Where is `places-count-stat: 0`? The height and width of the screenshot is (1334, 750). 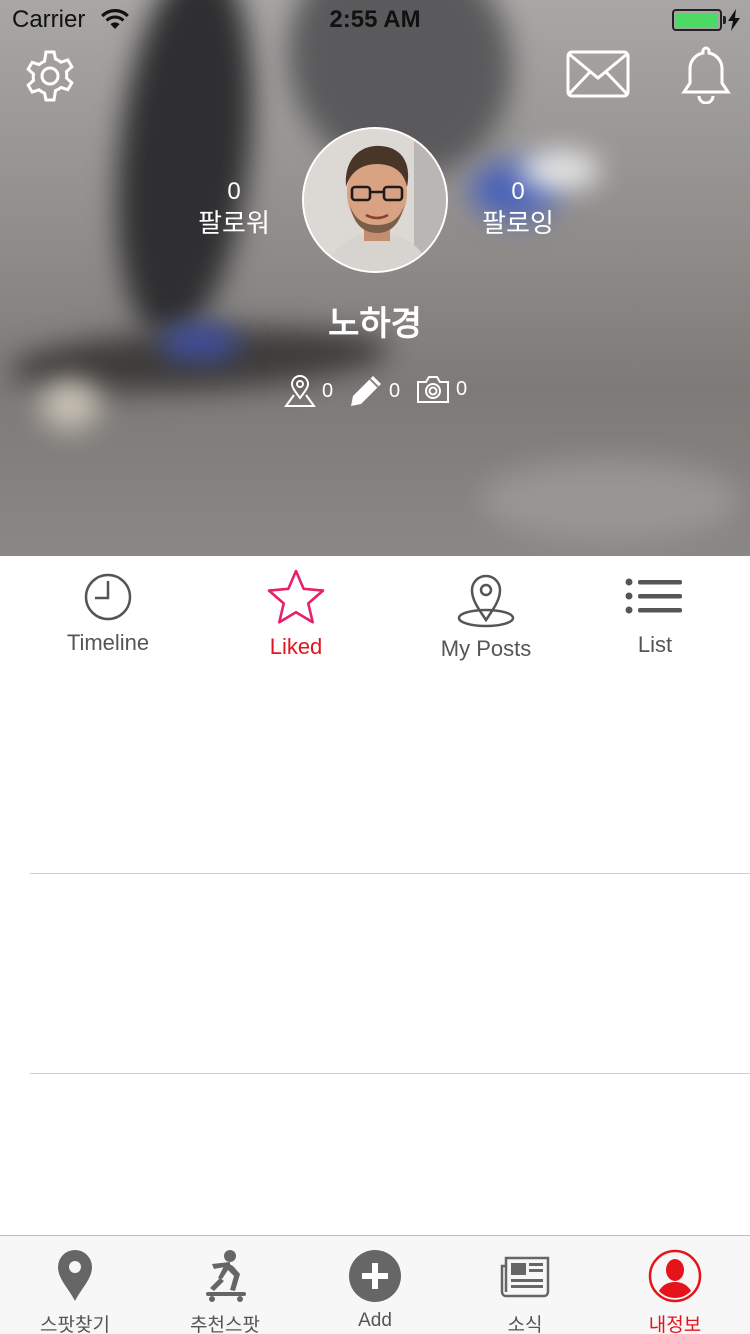
places-count-stat: 0 is located at coordinates (308, 391).